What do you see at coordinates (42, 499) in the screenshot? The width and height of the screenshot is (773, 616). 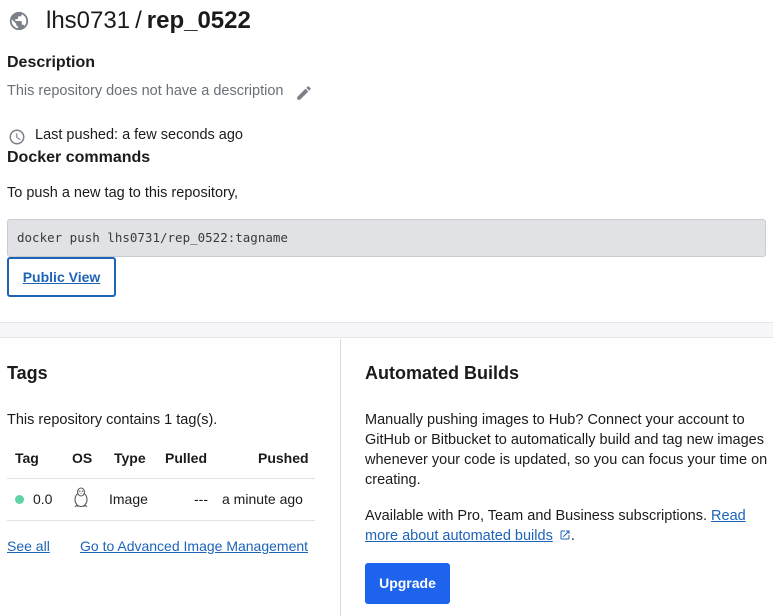 I see `tag-name-cell: 0.0` at bounding box center [42, 499].